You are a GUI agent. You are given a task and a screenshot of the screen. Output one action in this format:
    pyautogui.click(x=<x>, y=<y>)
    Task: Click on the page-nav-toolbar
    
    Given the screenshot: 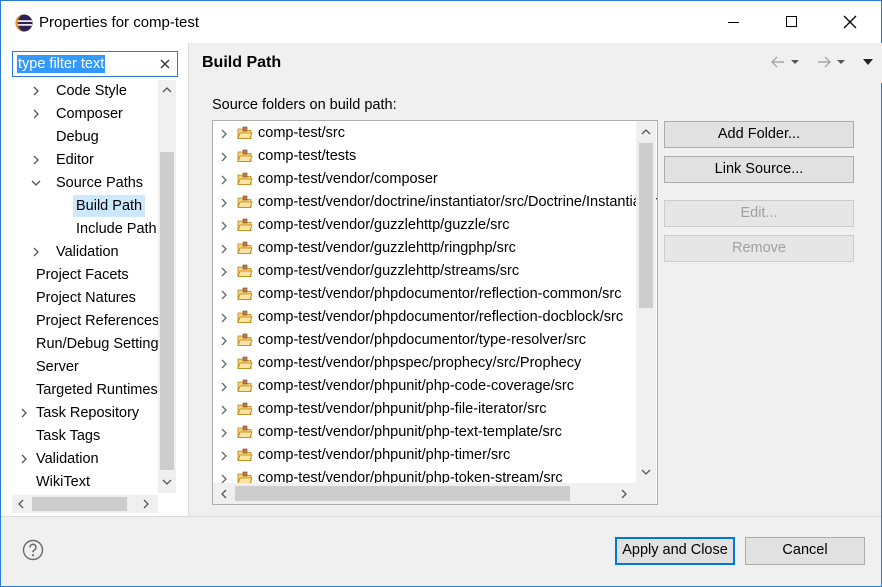 What is the action you would take?
    pyautogui.click(x=822, y=62)
    